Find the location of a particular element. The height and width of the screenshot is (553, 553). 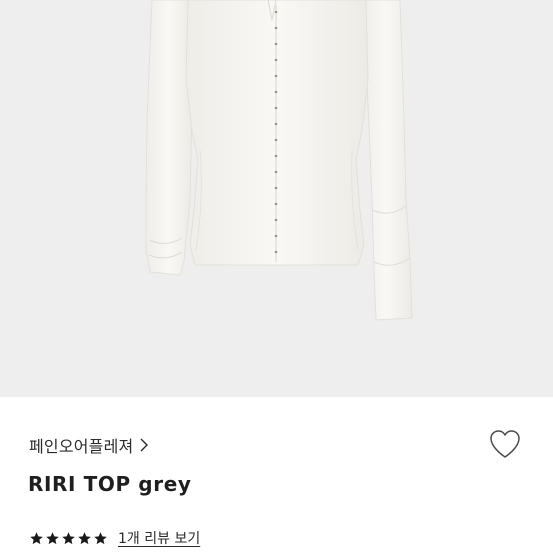

rating-row: 1개 리뷰 보기 is located at coordinates (114, 538).